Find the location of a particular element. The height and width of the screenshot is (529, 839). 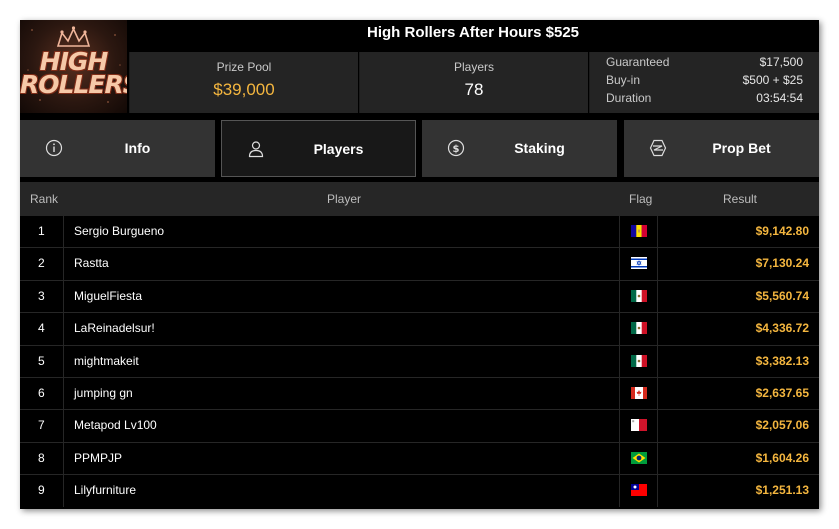

tab-info-label: Info is located at coordinates (137, 148).